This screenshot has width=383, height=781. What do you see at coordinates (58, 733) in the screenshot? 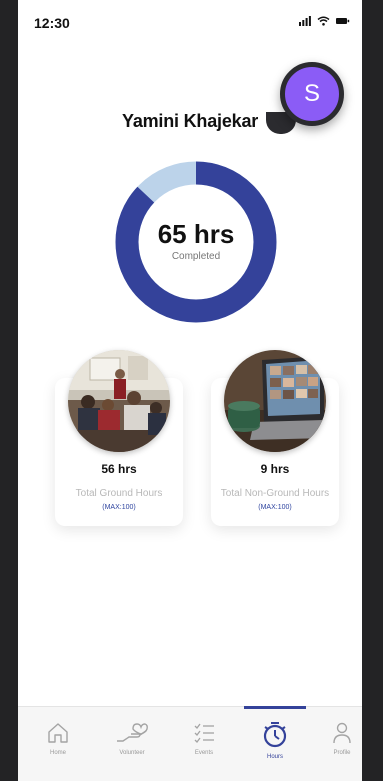
I see `home-icon` at bounding box center [58, 733].